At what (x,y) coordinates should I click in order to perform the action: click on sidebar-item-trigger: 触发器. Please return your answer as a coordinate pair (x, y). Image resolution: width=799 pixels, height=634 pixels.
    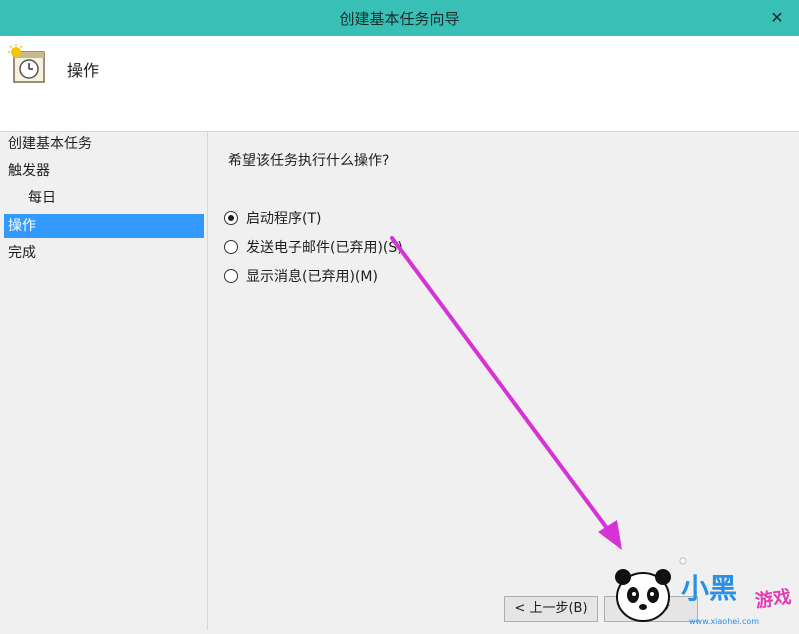
    Looking at the image, I should click on (29, 171).